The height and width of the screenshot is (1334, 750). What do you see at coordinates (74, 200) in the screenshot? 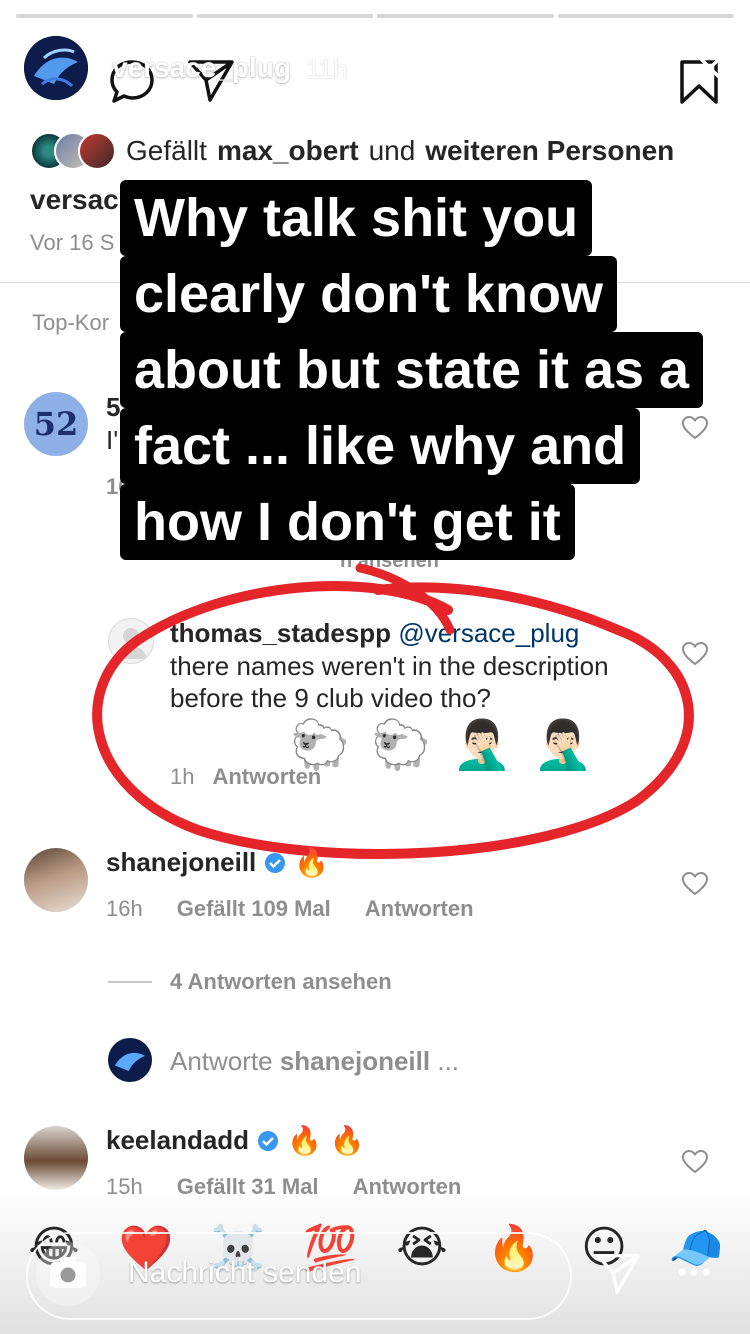
I see `caption-username: versac` at bounding box center [74, 200].